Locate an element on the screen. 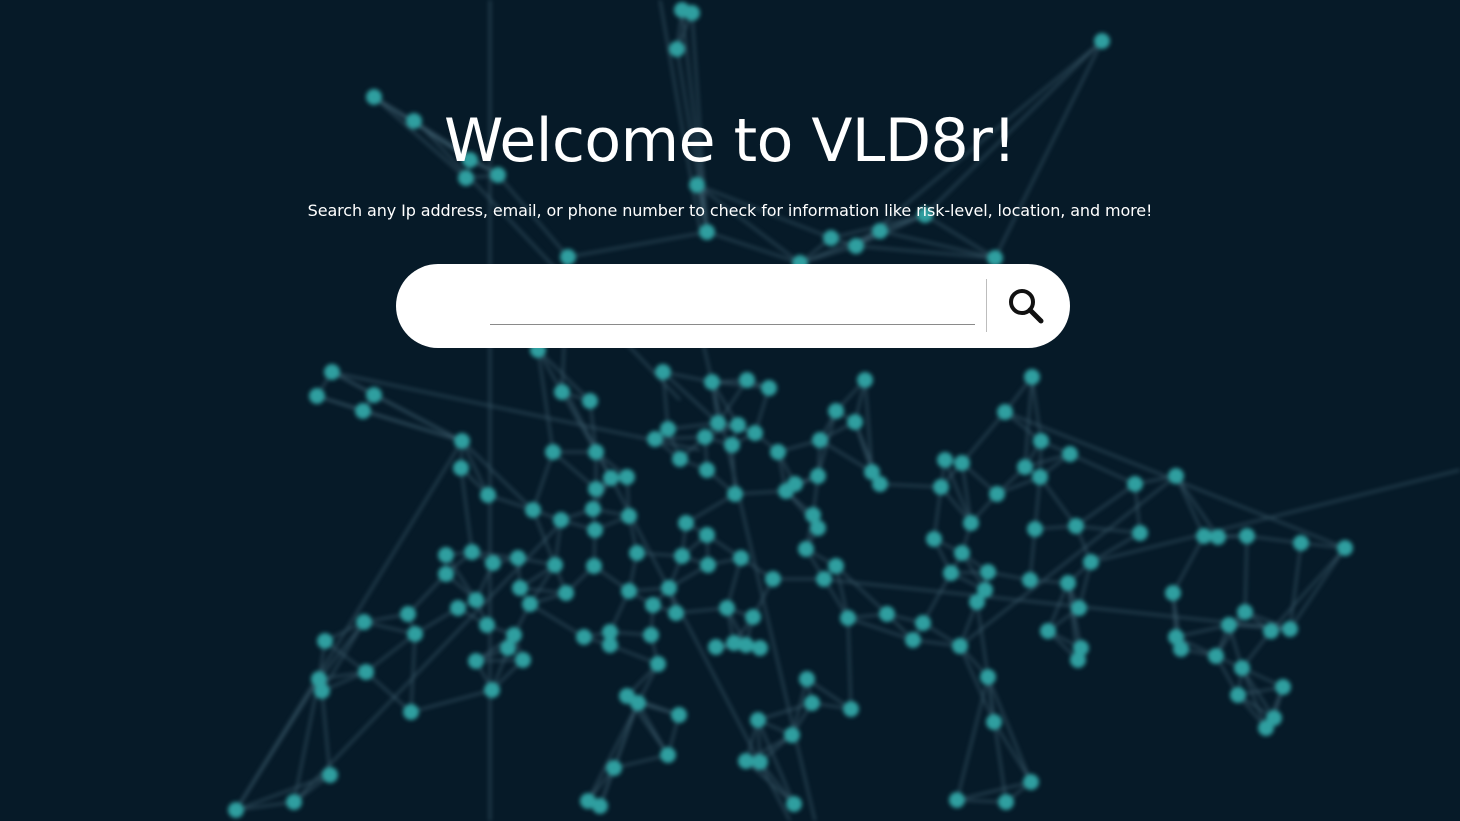  search-button is located at coordinates (1026, 306).